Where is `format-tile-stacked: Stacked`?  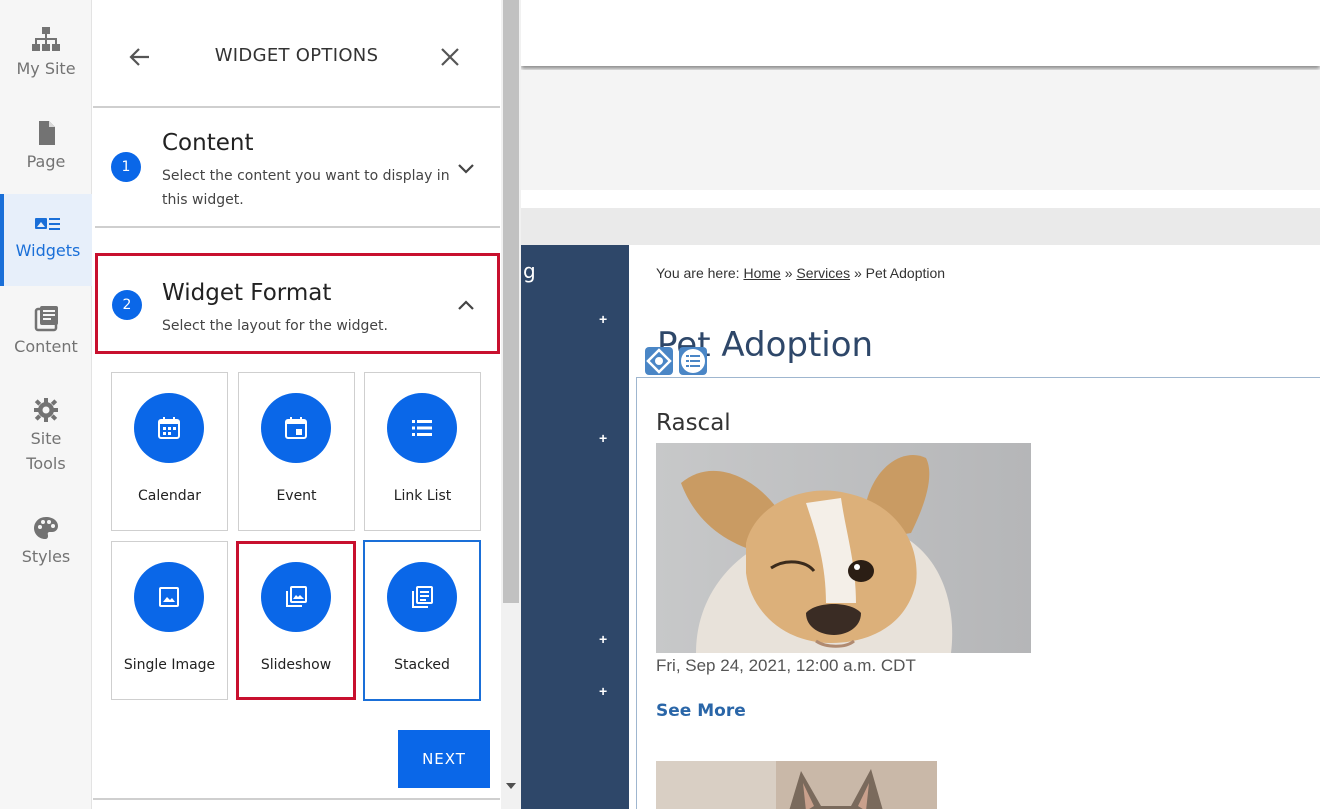
format-tile-stacked: Stacked is located at coordinates (422, 620).